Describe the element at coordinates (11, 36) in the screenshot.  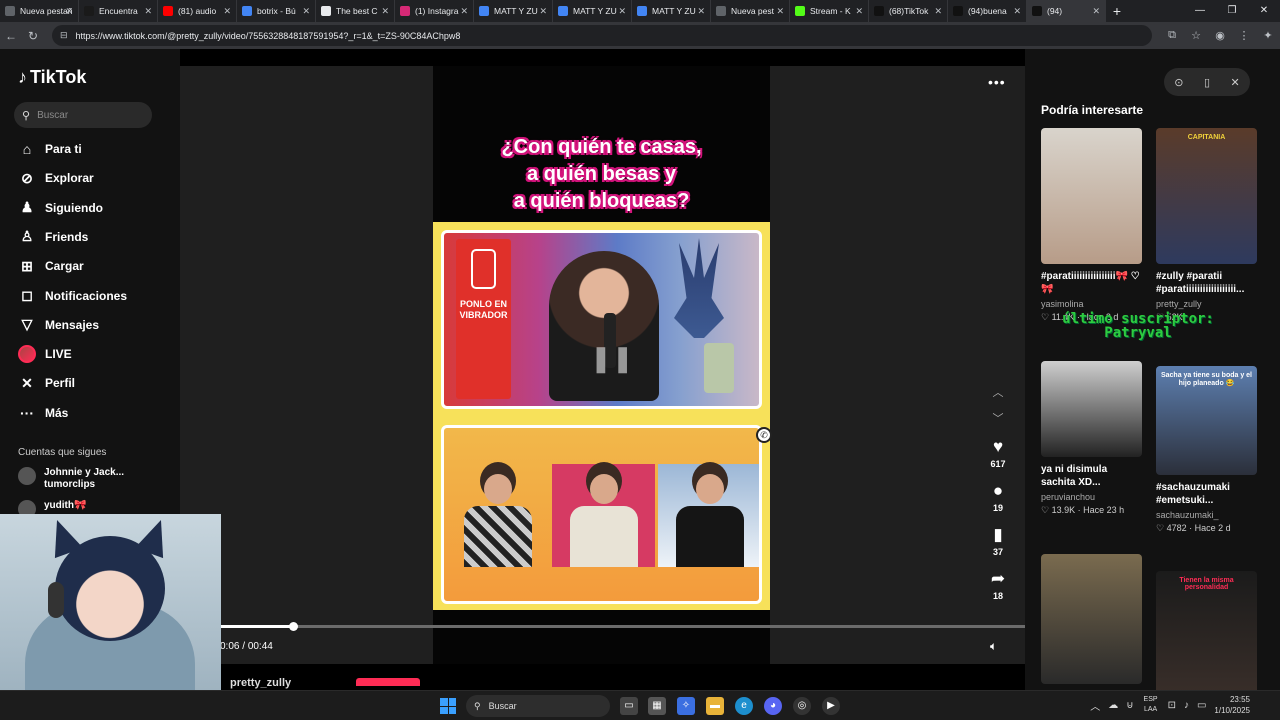
I see `back-icon: ←` at that location.